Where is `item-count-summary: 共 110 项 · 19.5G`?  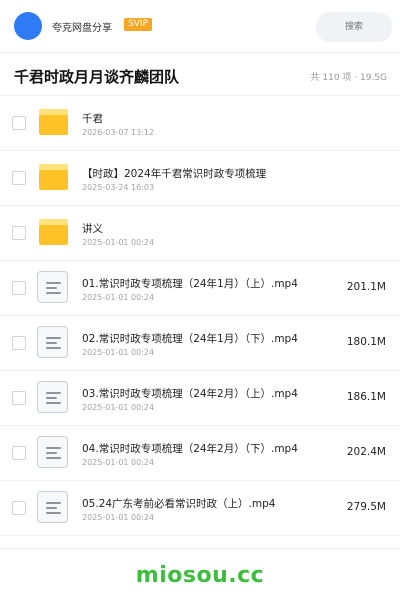 item-count-summary: 共 110 项 · 19.5G is located at coordinates (349, 78).